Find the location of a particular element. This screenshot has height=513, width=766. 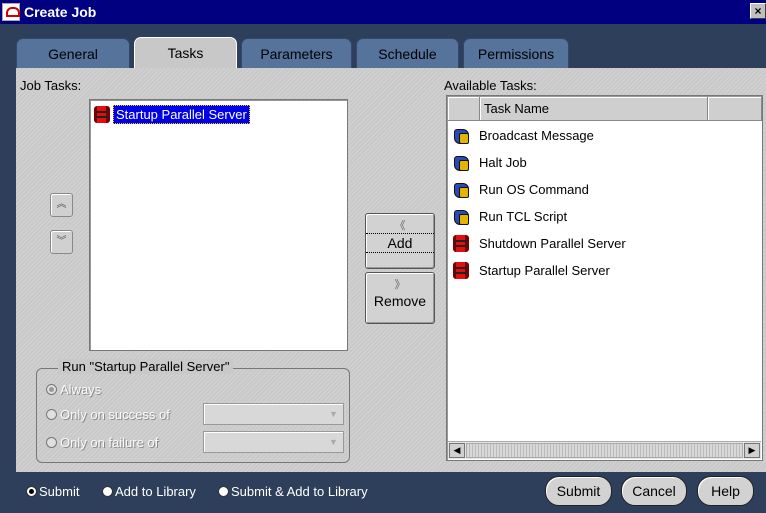

run-on-success-option: Only on success of is located at coordinates (108, 414).